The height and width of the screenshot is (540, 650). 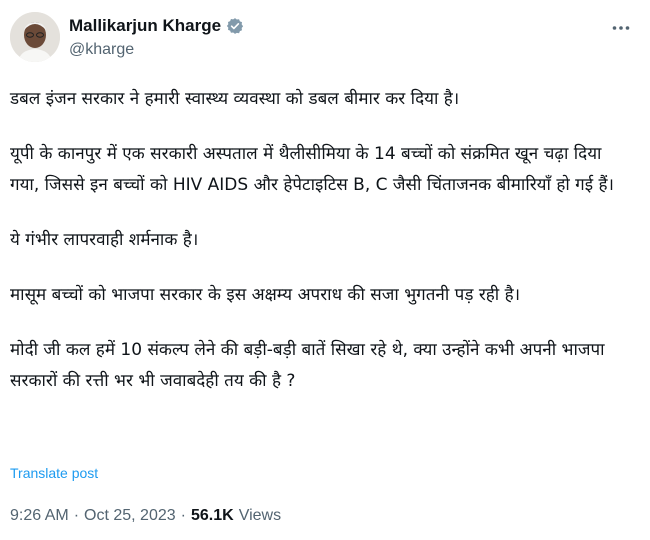 I want to click on verified-badge-svg, so click(x=235, y=26).